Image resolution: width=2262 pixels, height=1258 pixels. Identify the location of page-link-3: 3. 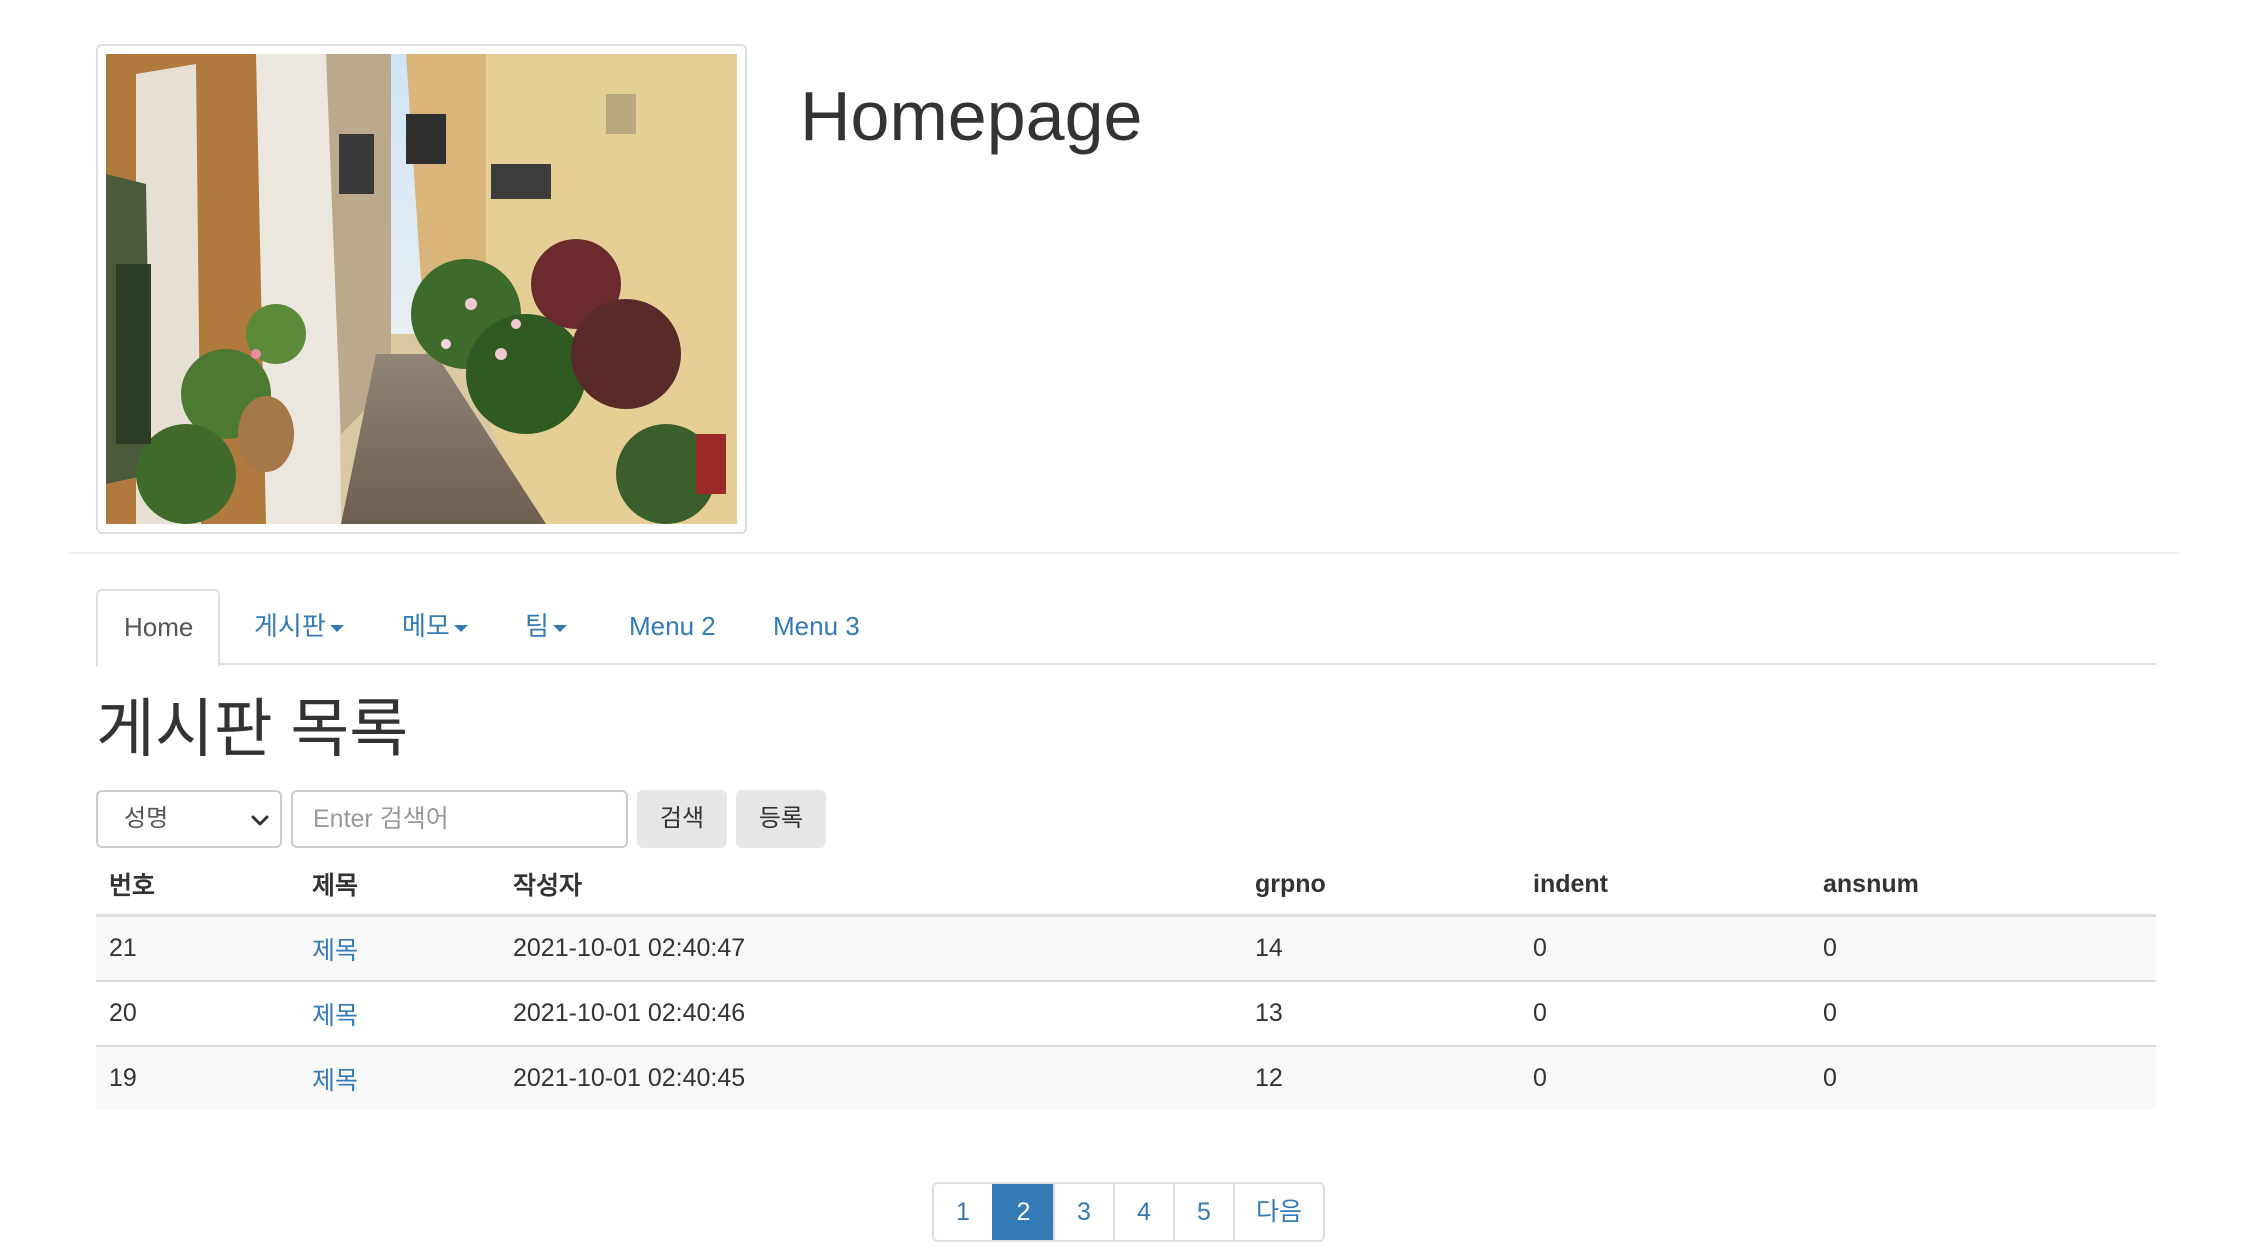
(1083, 1212).